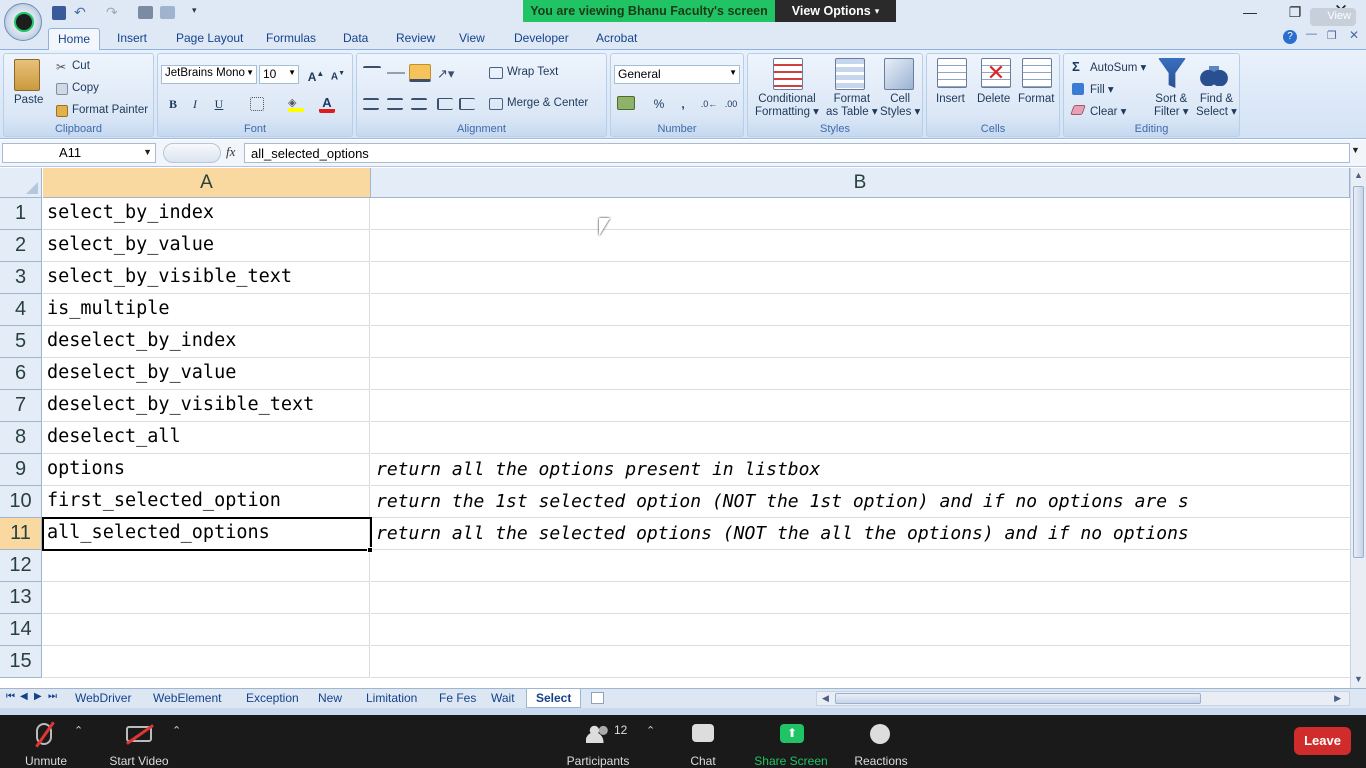 The height and width of the screenshot is (768, 1366). Describe the element at coordinates (791, 761) in the screenshot. I see `share-screen-button: Share Screen` at that location.